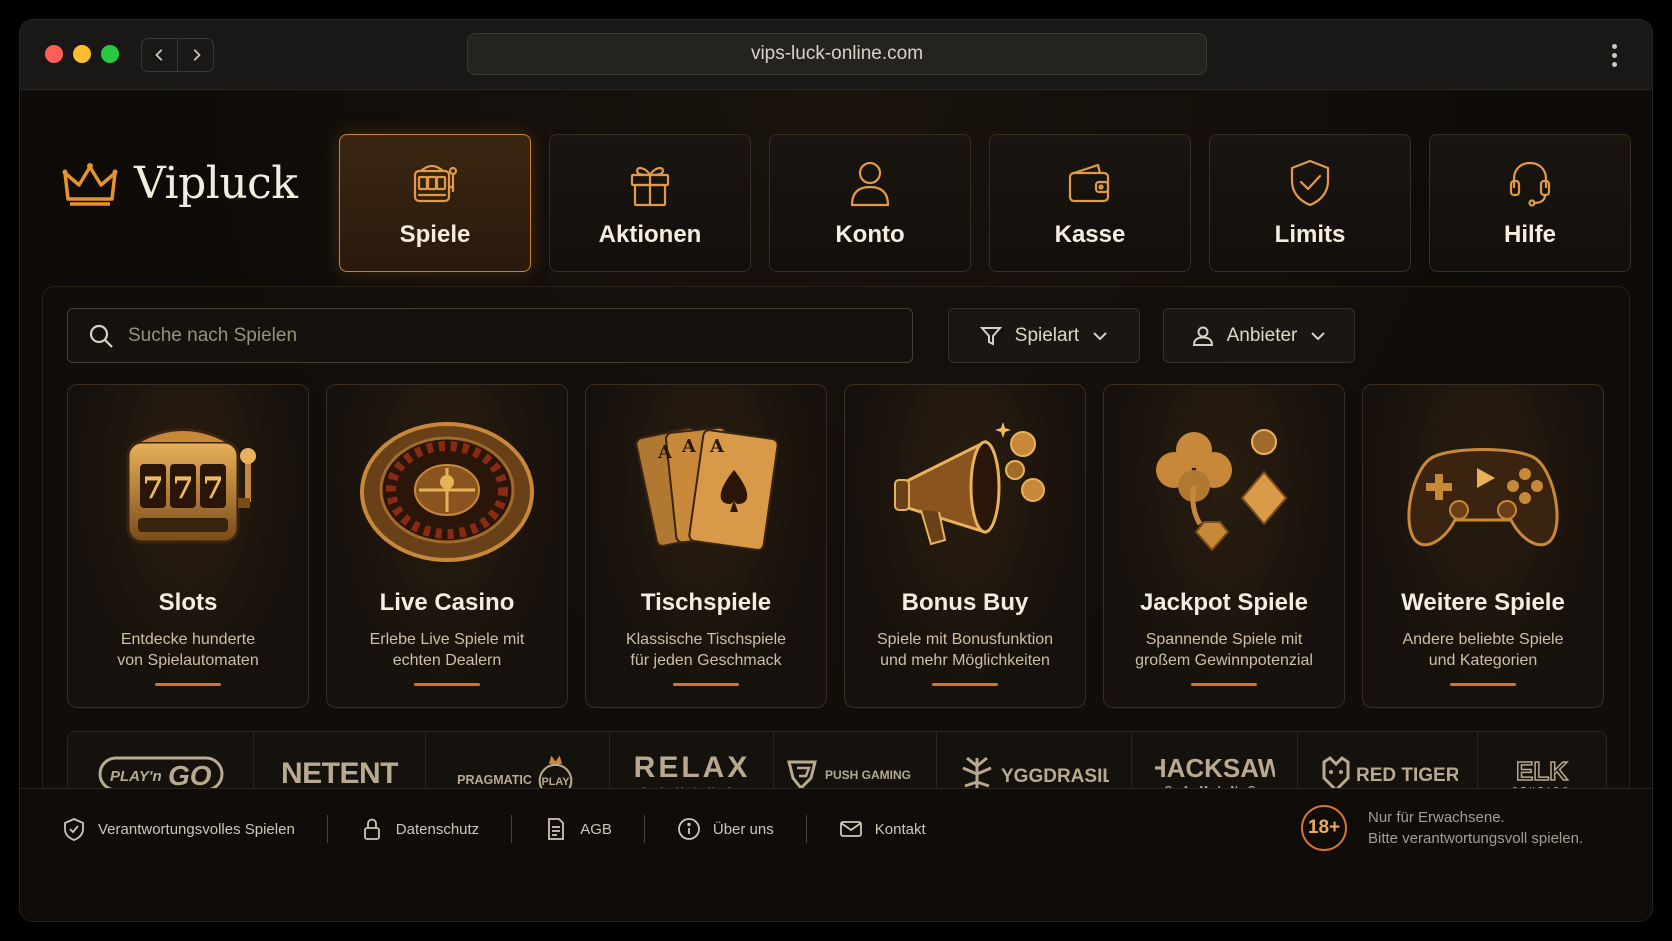  Describe the element at coordinates (447, 492) in the screenshot. I see `roulette-icon` at that location.